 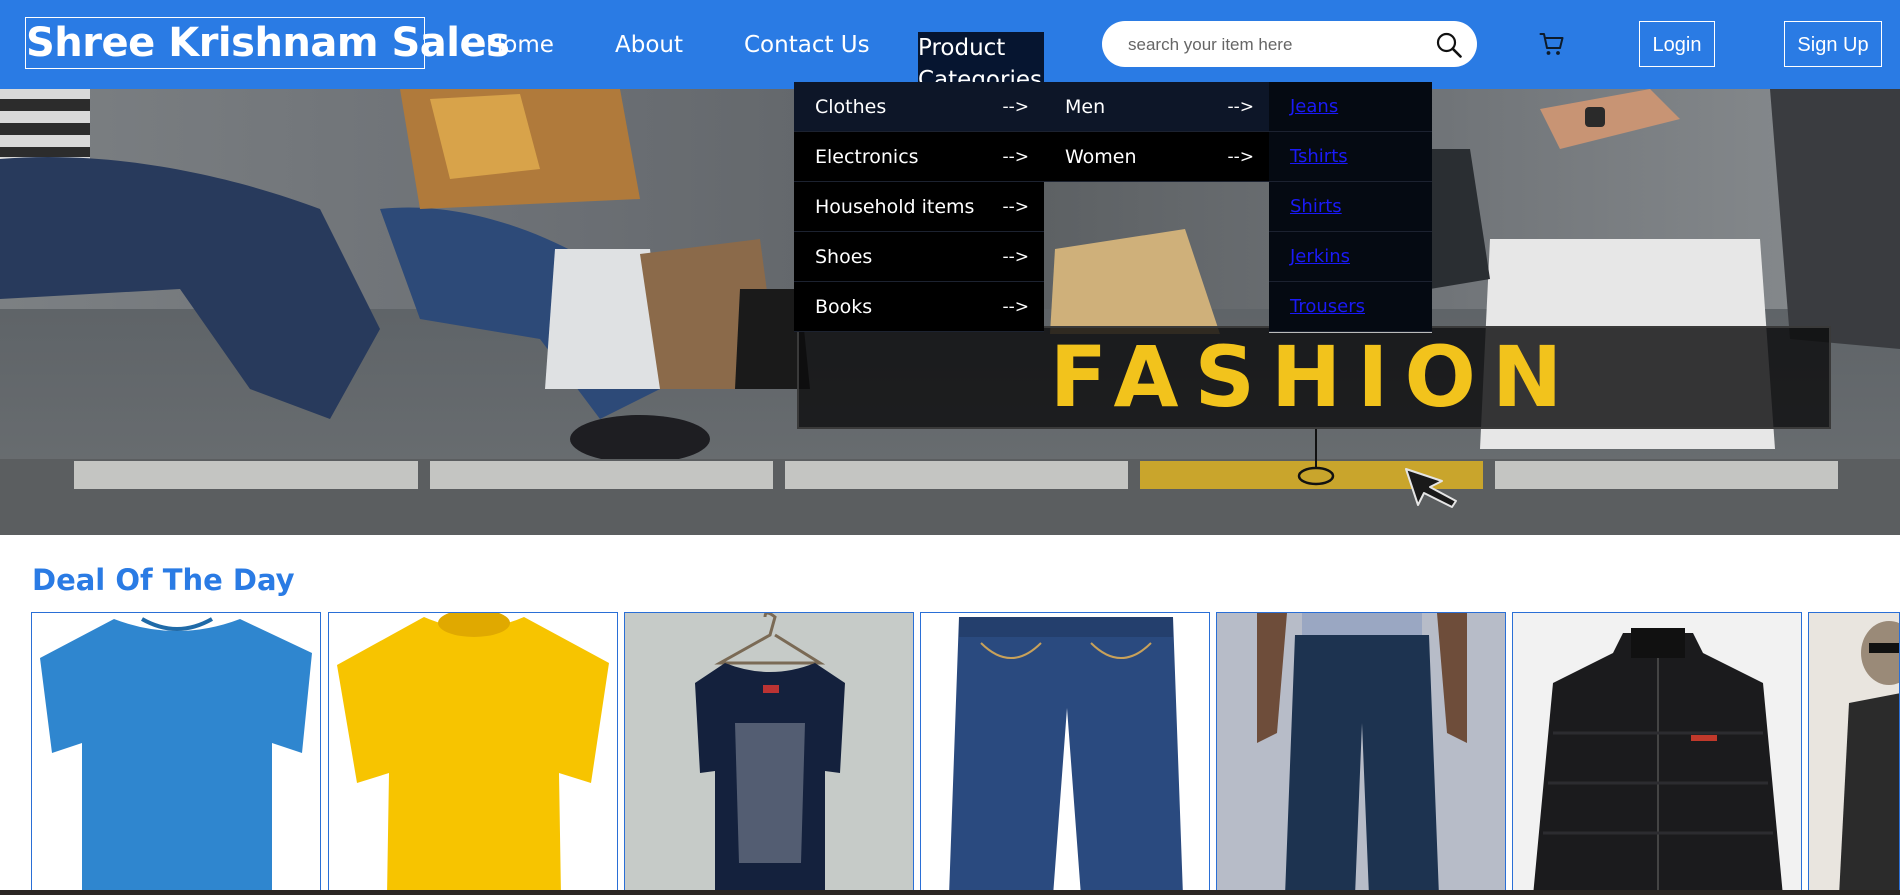 What do you see at coordinates (1156, 157) in the screenshot?
I see `dropdown-item-women: Women -->` at bounding box center [1156, 157].